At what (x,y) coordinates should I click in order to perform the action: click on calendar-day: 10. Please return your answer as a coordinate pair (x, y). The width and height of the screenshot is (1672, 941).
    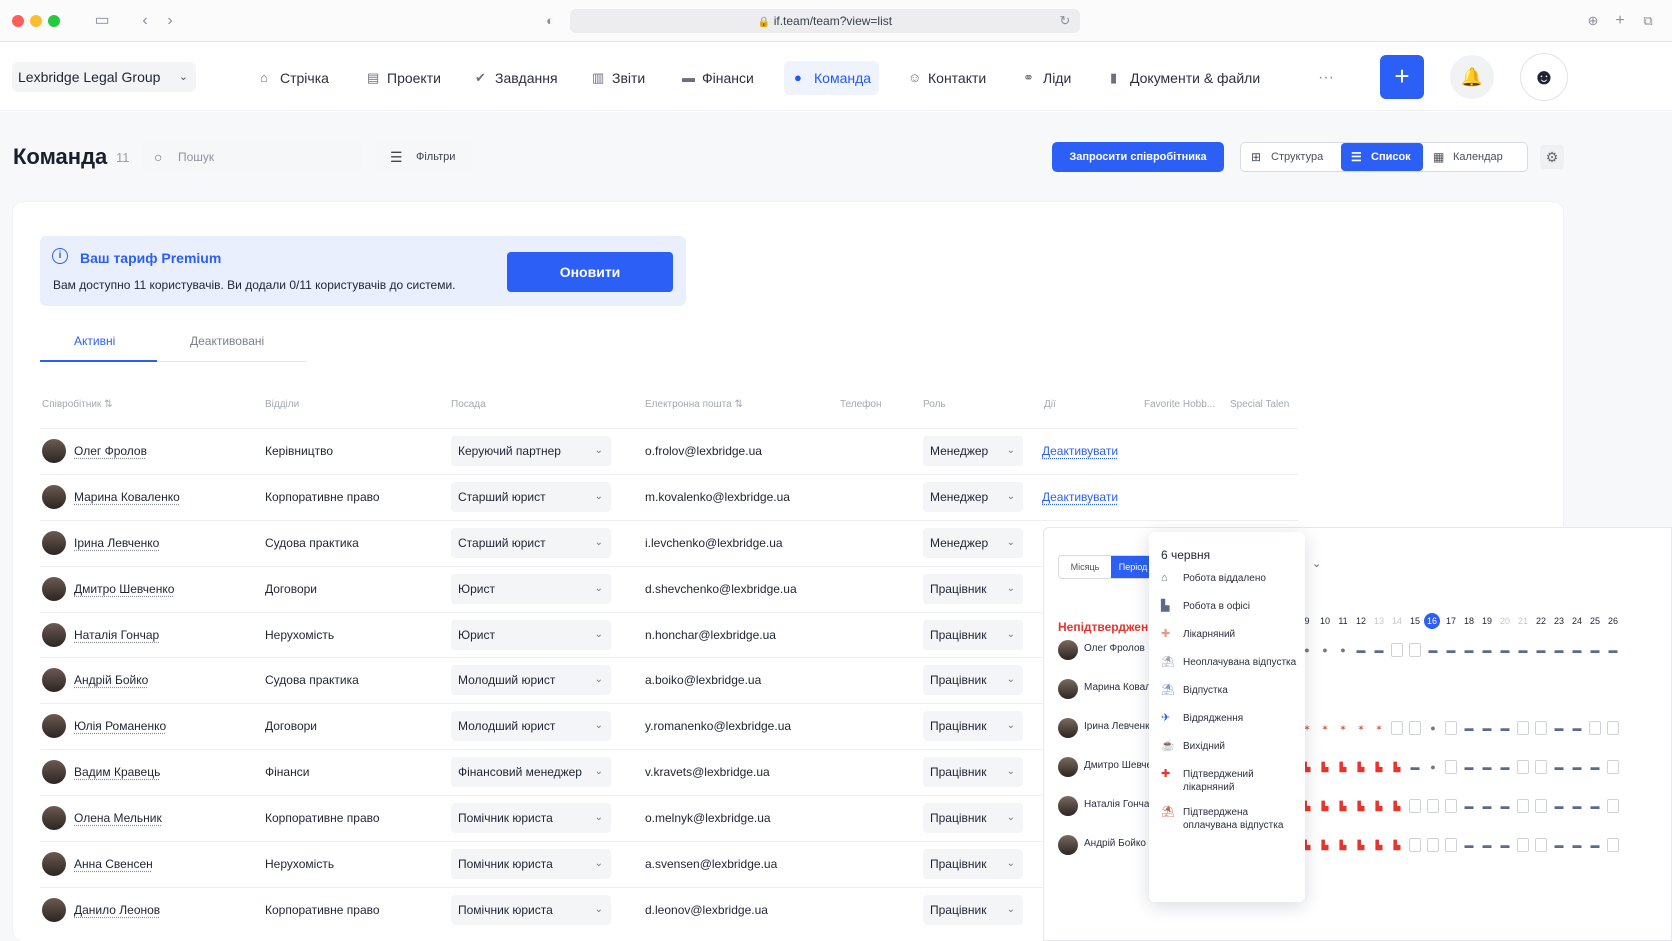
    Looking at the image, I should click on (1325, 621).